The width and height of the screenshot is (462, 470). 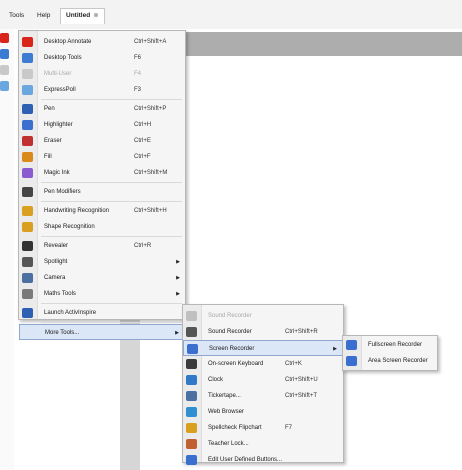 I want to click on menu-item-label: On-screen Keyboard, so click(x=236, y=364).